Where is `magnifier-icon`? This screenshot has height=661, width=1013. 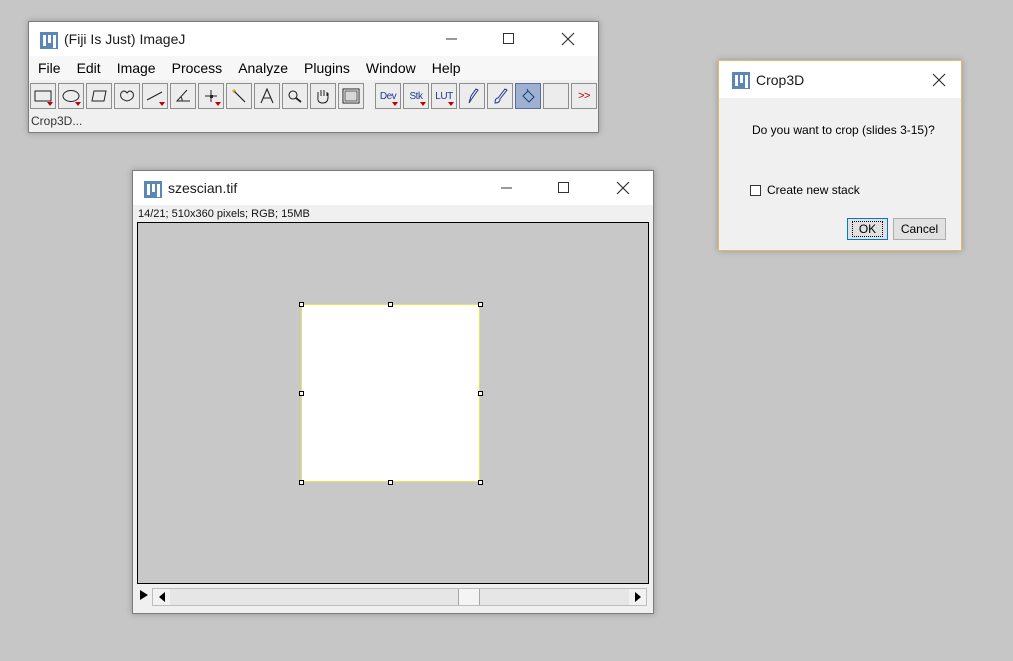
magnifier-icon is located at coordinates (295, 96).